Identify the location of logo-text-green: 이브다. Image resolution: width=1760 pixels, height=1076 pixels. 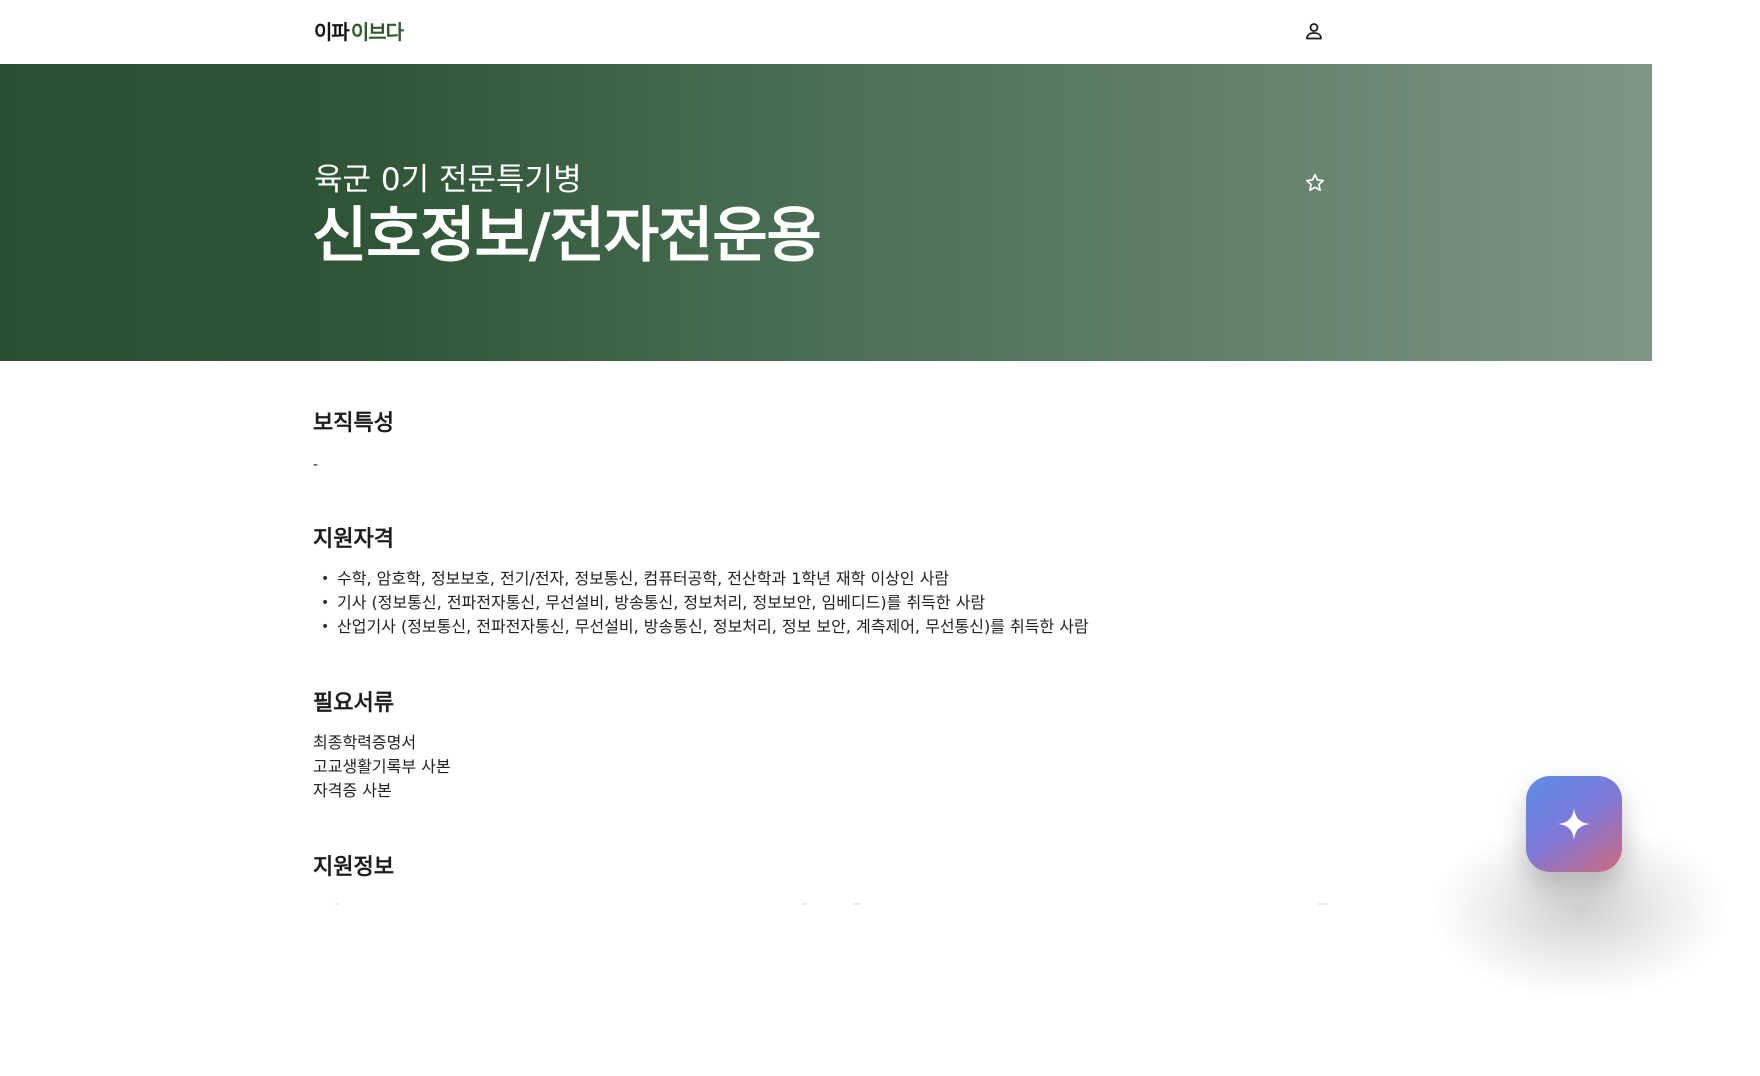
(377, 32).